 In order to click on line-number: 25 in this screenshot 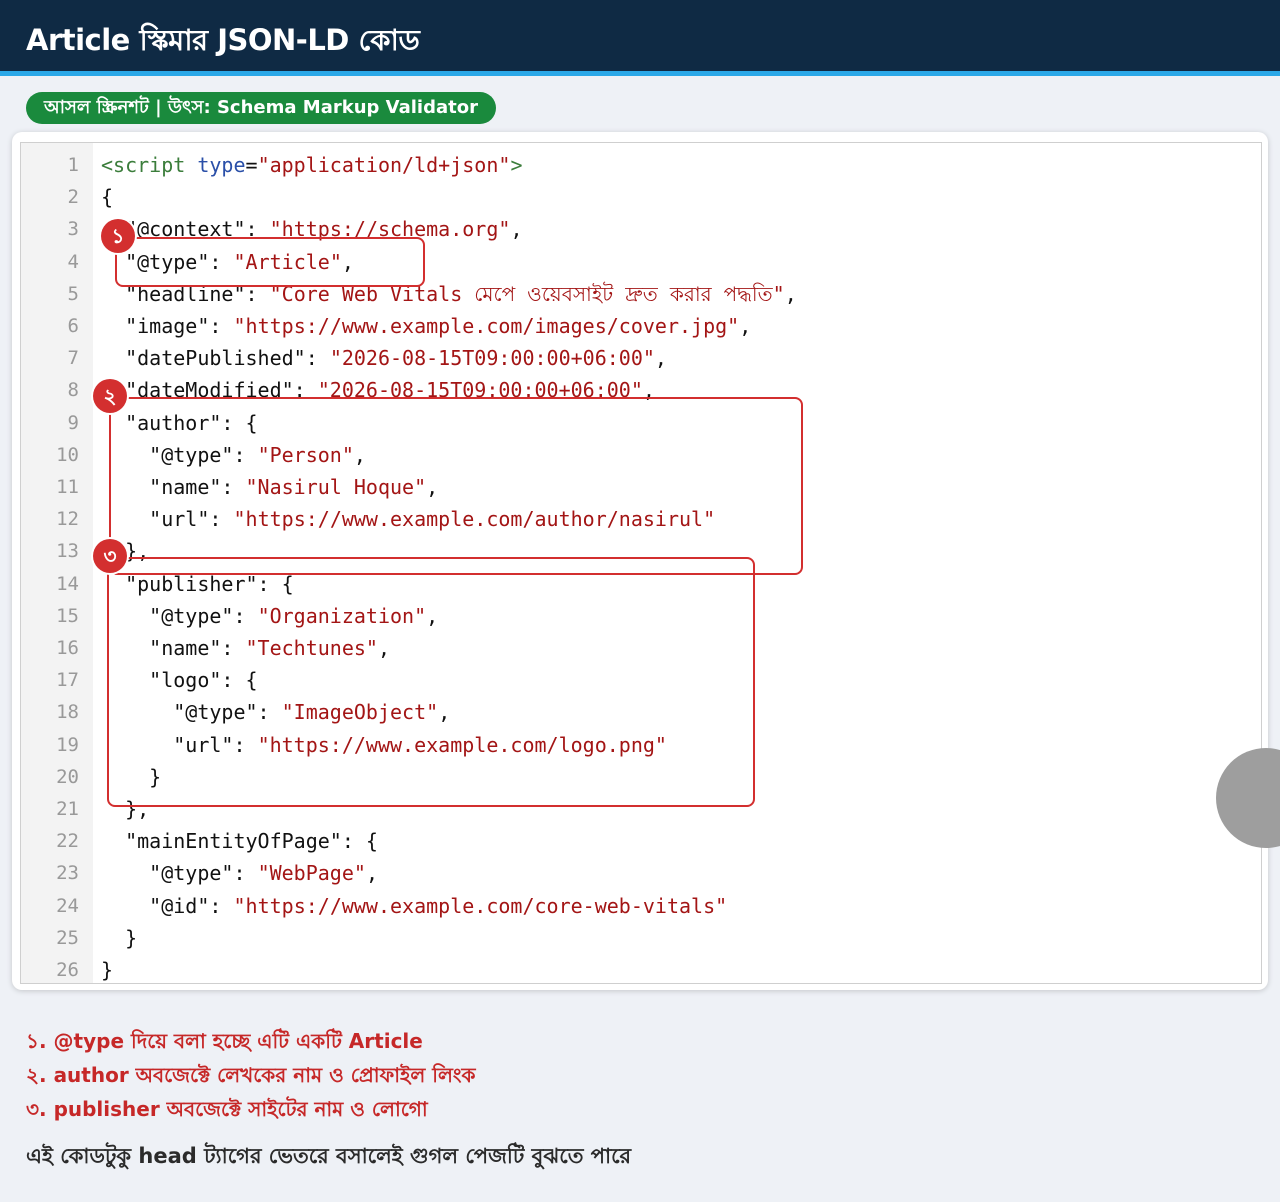, I will do `click(67, 937)`.